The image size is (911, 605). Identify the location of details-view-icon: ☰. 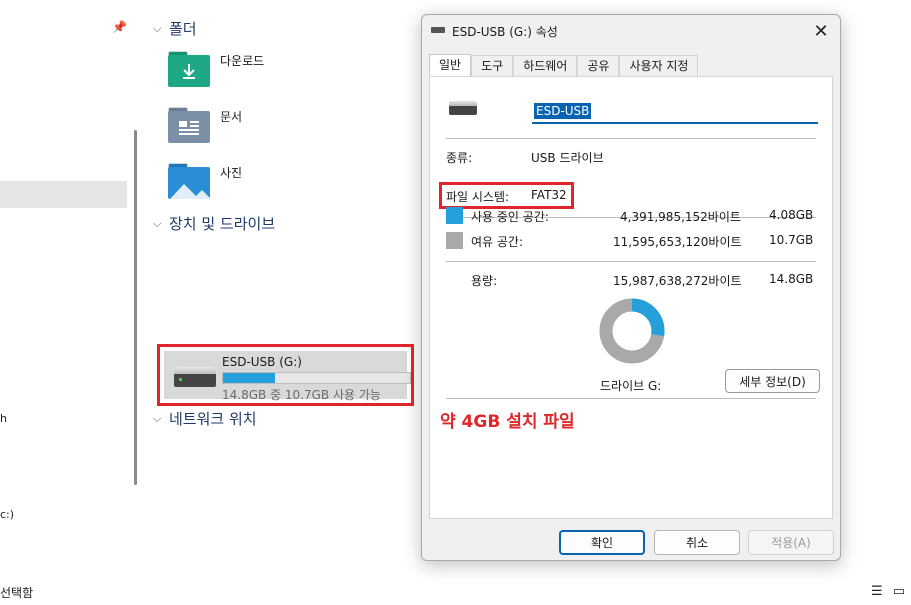
(877, 591).